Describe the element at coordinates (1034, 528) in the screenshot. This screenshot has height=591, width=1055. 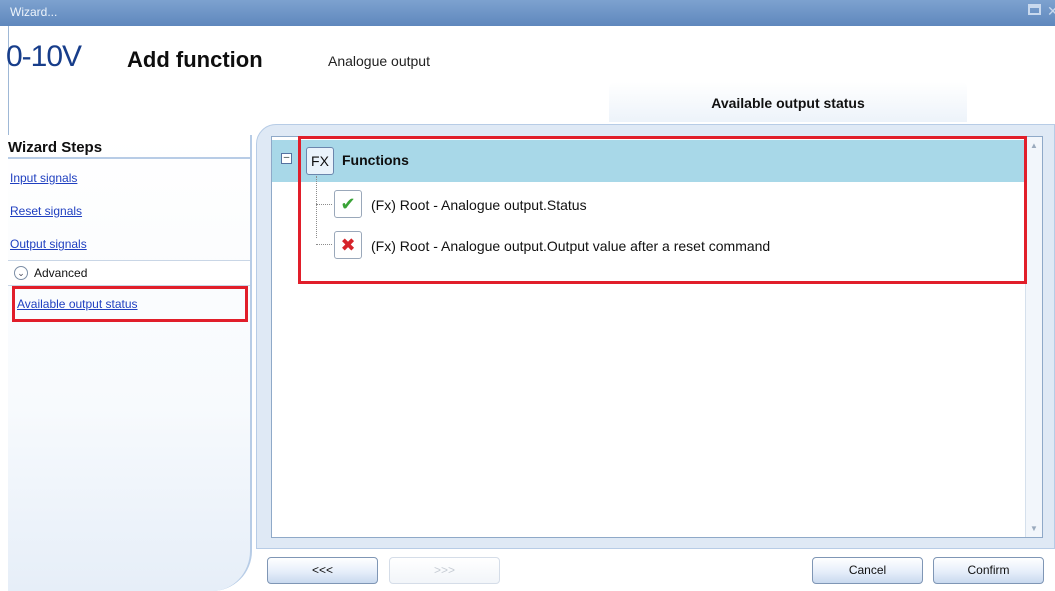
I see `scroll-down-icon: ▼` at that location.